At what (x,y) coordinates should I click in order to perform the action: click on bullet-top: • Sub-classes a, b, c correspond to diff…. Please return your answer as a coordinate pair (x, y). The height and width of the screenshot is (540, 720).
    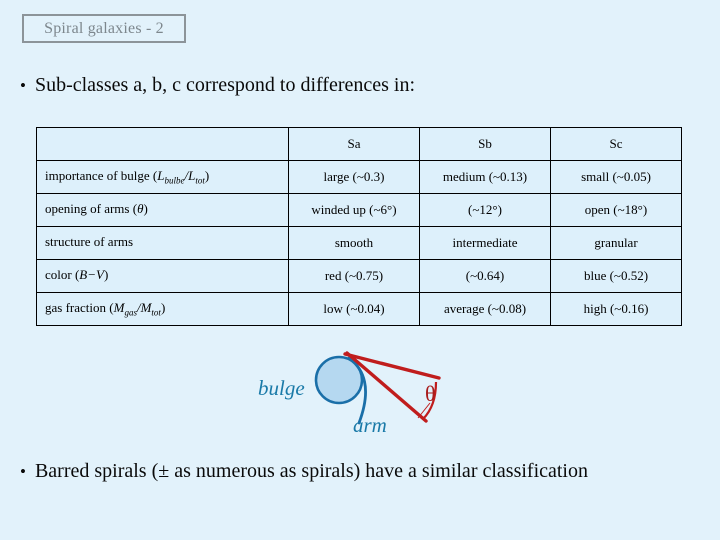
    Looking at the image, I should click on (217, 85).